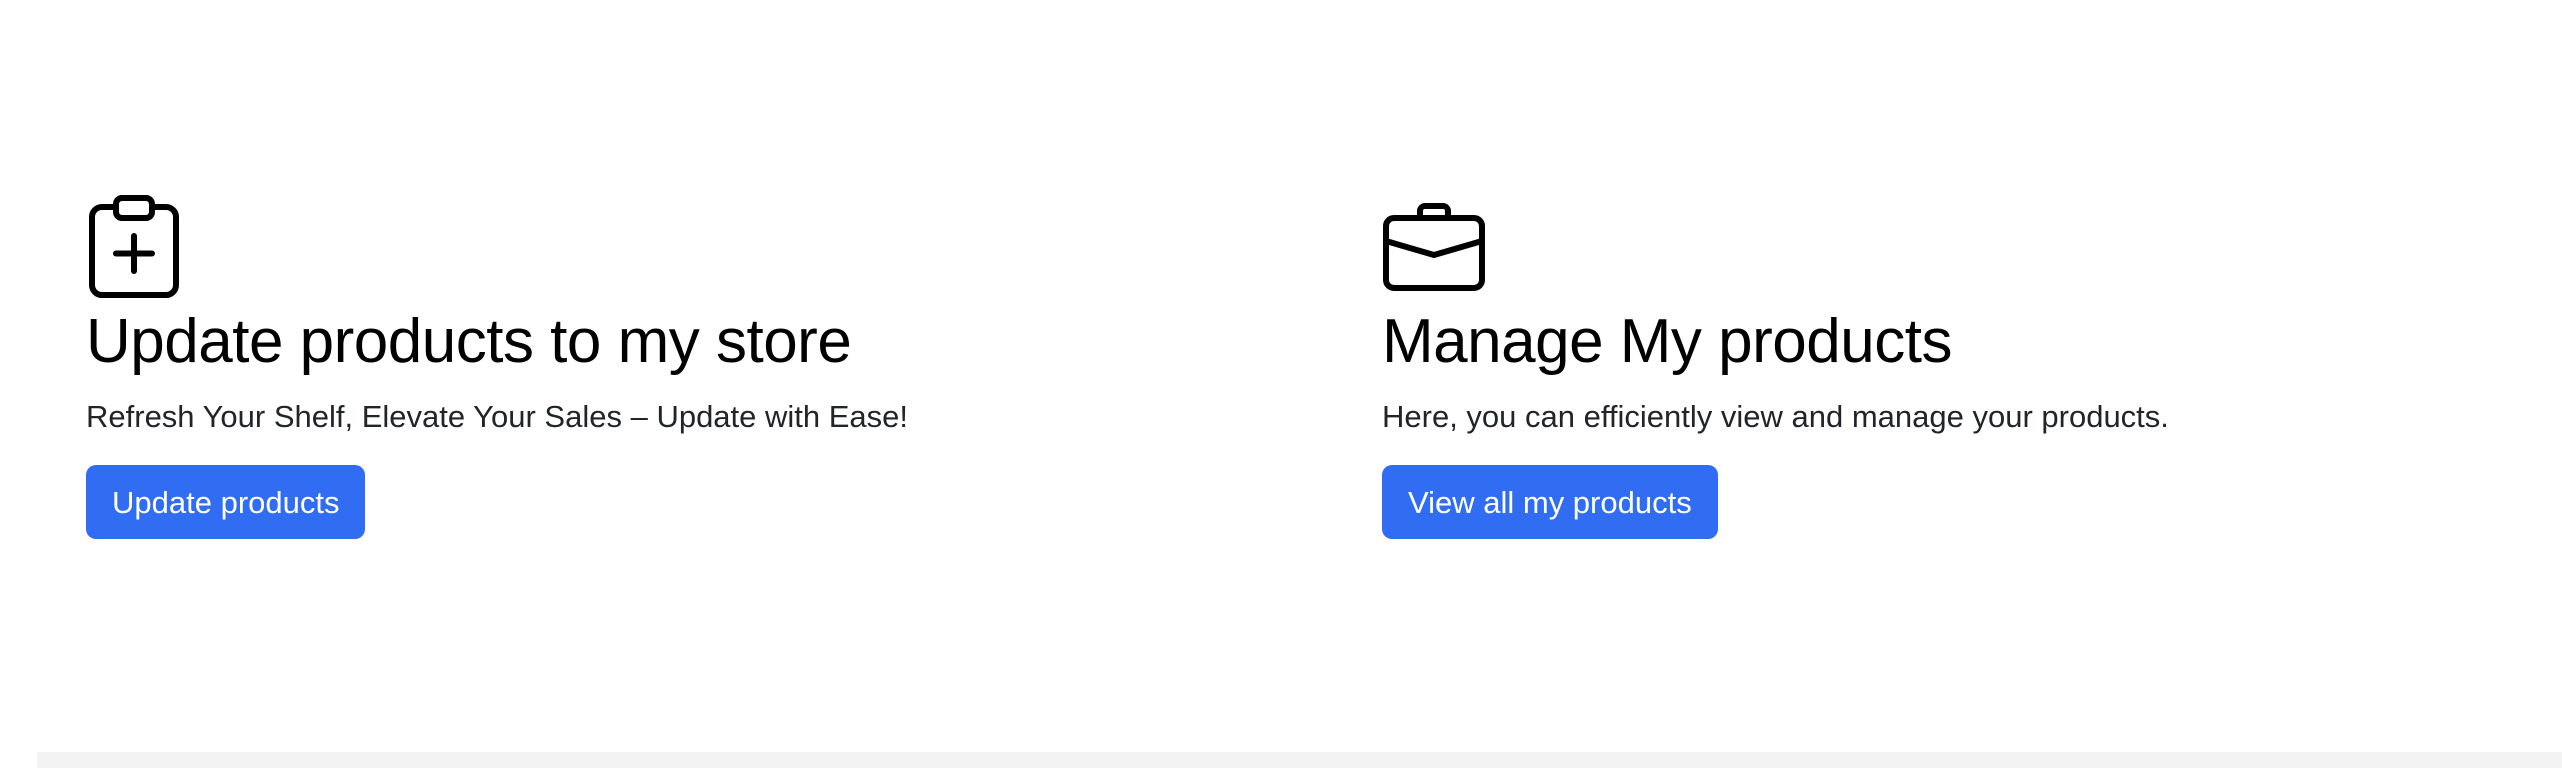 The width and height of the screenshot is (2562, 768). I want to click on view-all-products-button: View all my products, so click(1550, 501).